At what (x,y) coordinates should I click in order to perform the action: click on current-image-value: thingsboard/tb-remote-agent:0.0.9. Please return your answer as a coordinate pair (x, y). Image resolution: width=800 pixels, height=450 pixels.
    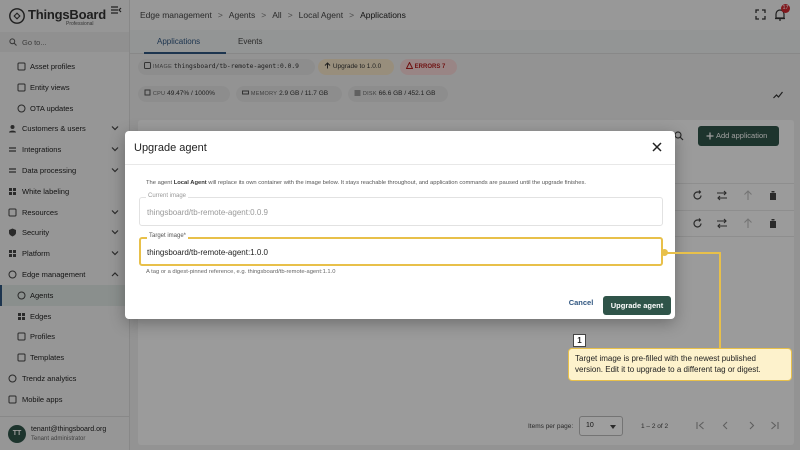
    Looking at the image, I should click on (207, 212).